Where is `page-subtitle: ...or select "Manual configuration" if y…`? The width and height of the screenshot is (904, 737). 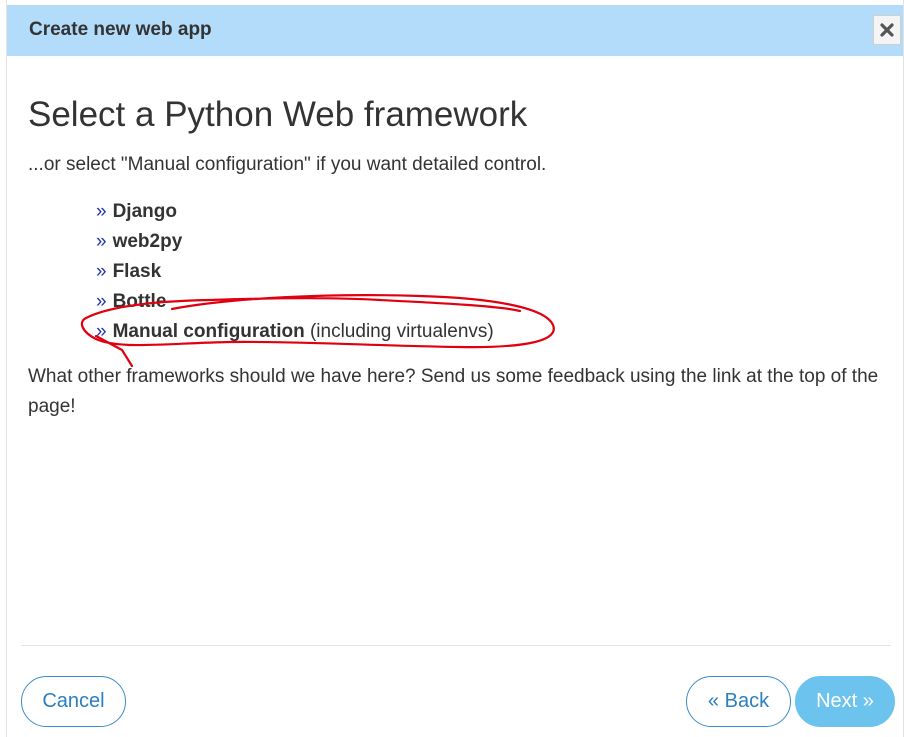
page-subtitle: ...or select "Manual configuration" if y… is located at coordinates (287, 164).